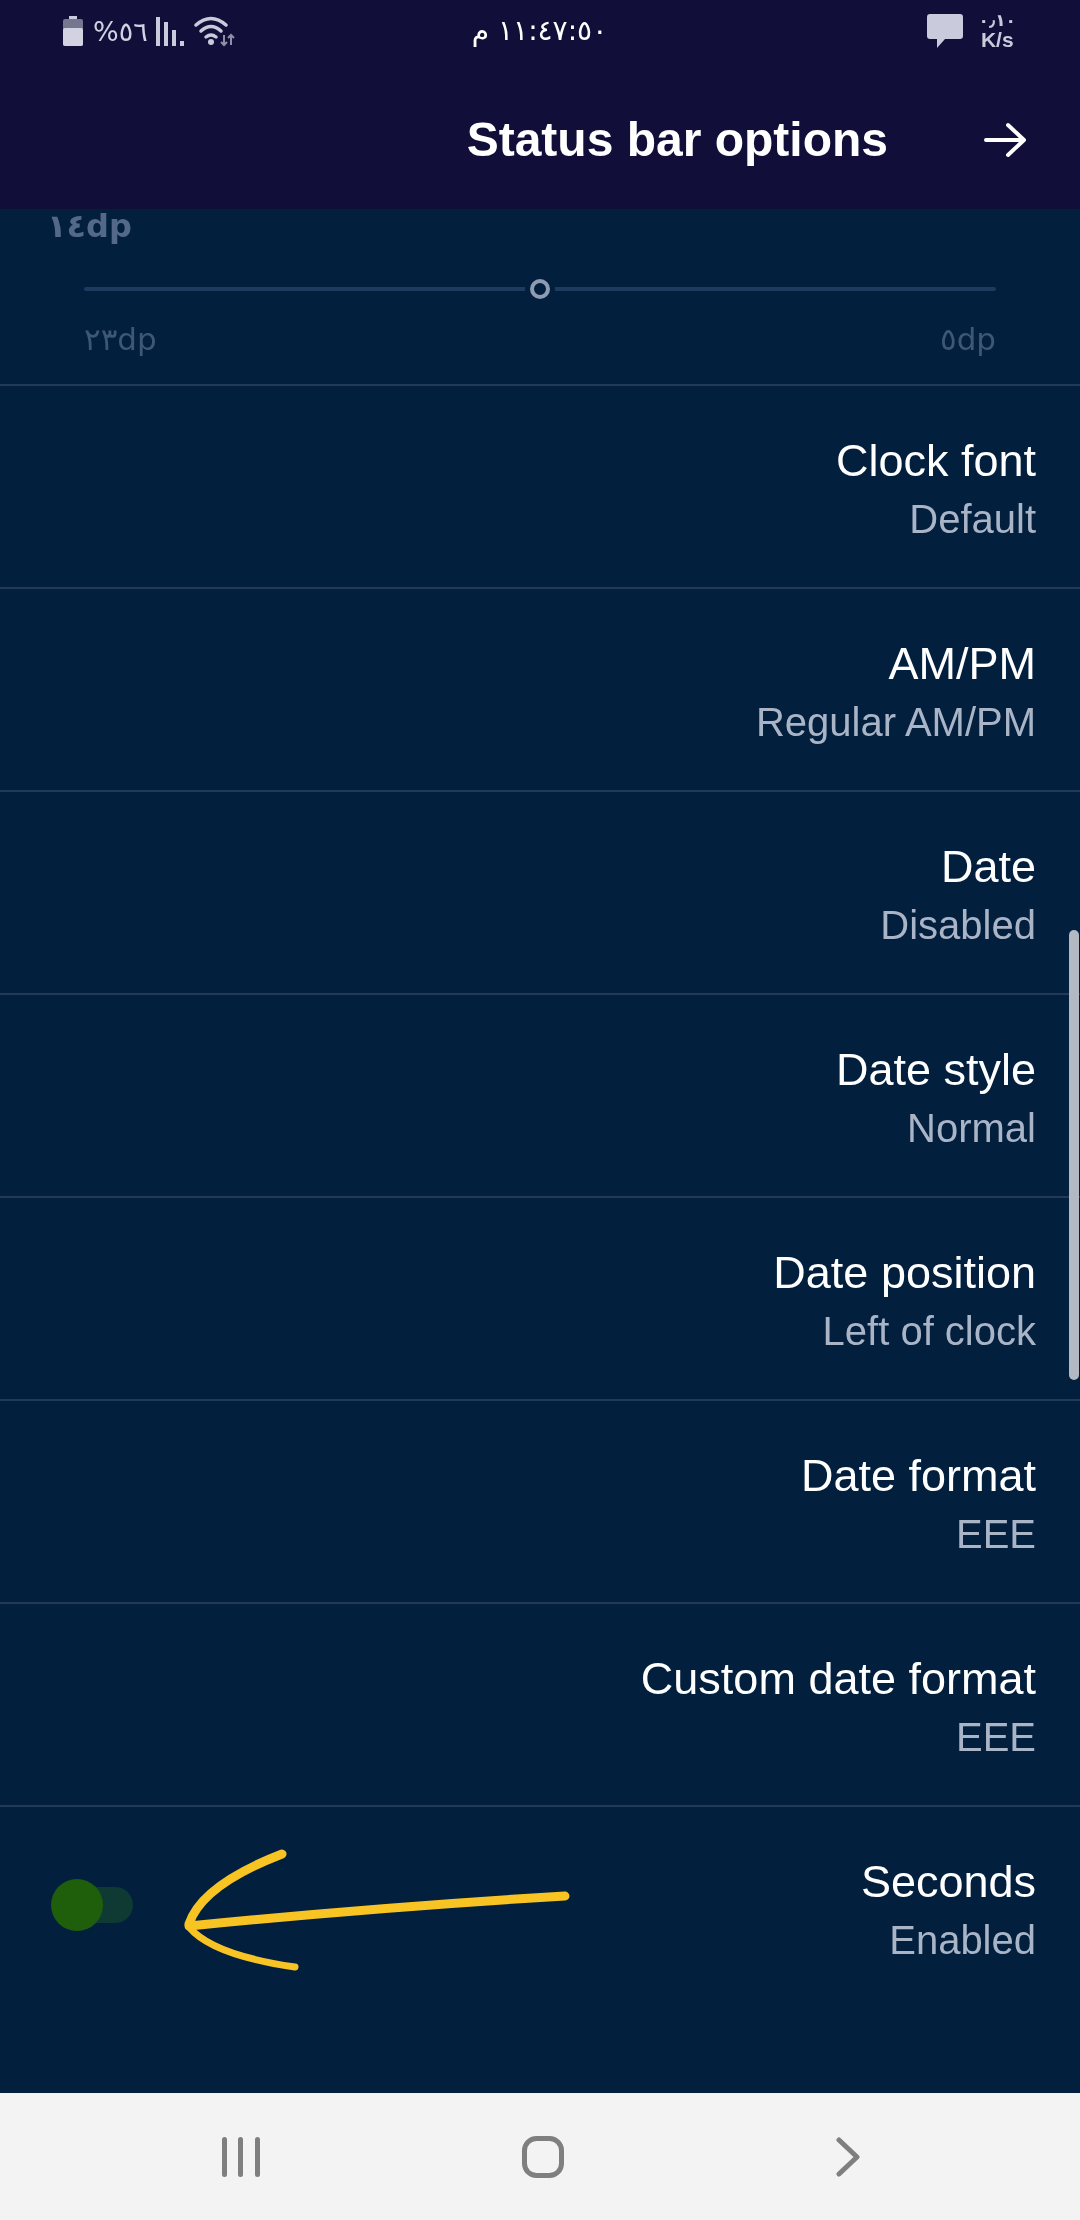  I want to click on slider-value: ١٤dp, so click(89, 226).